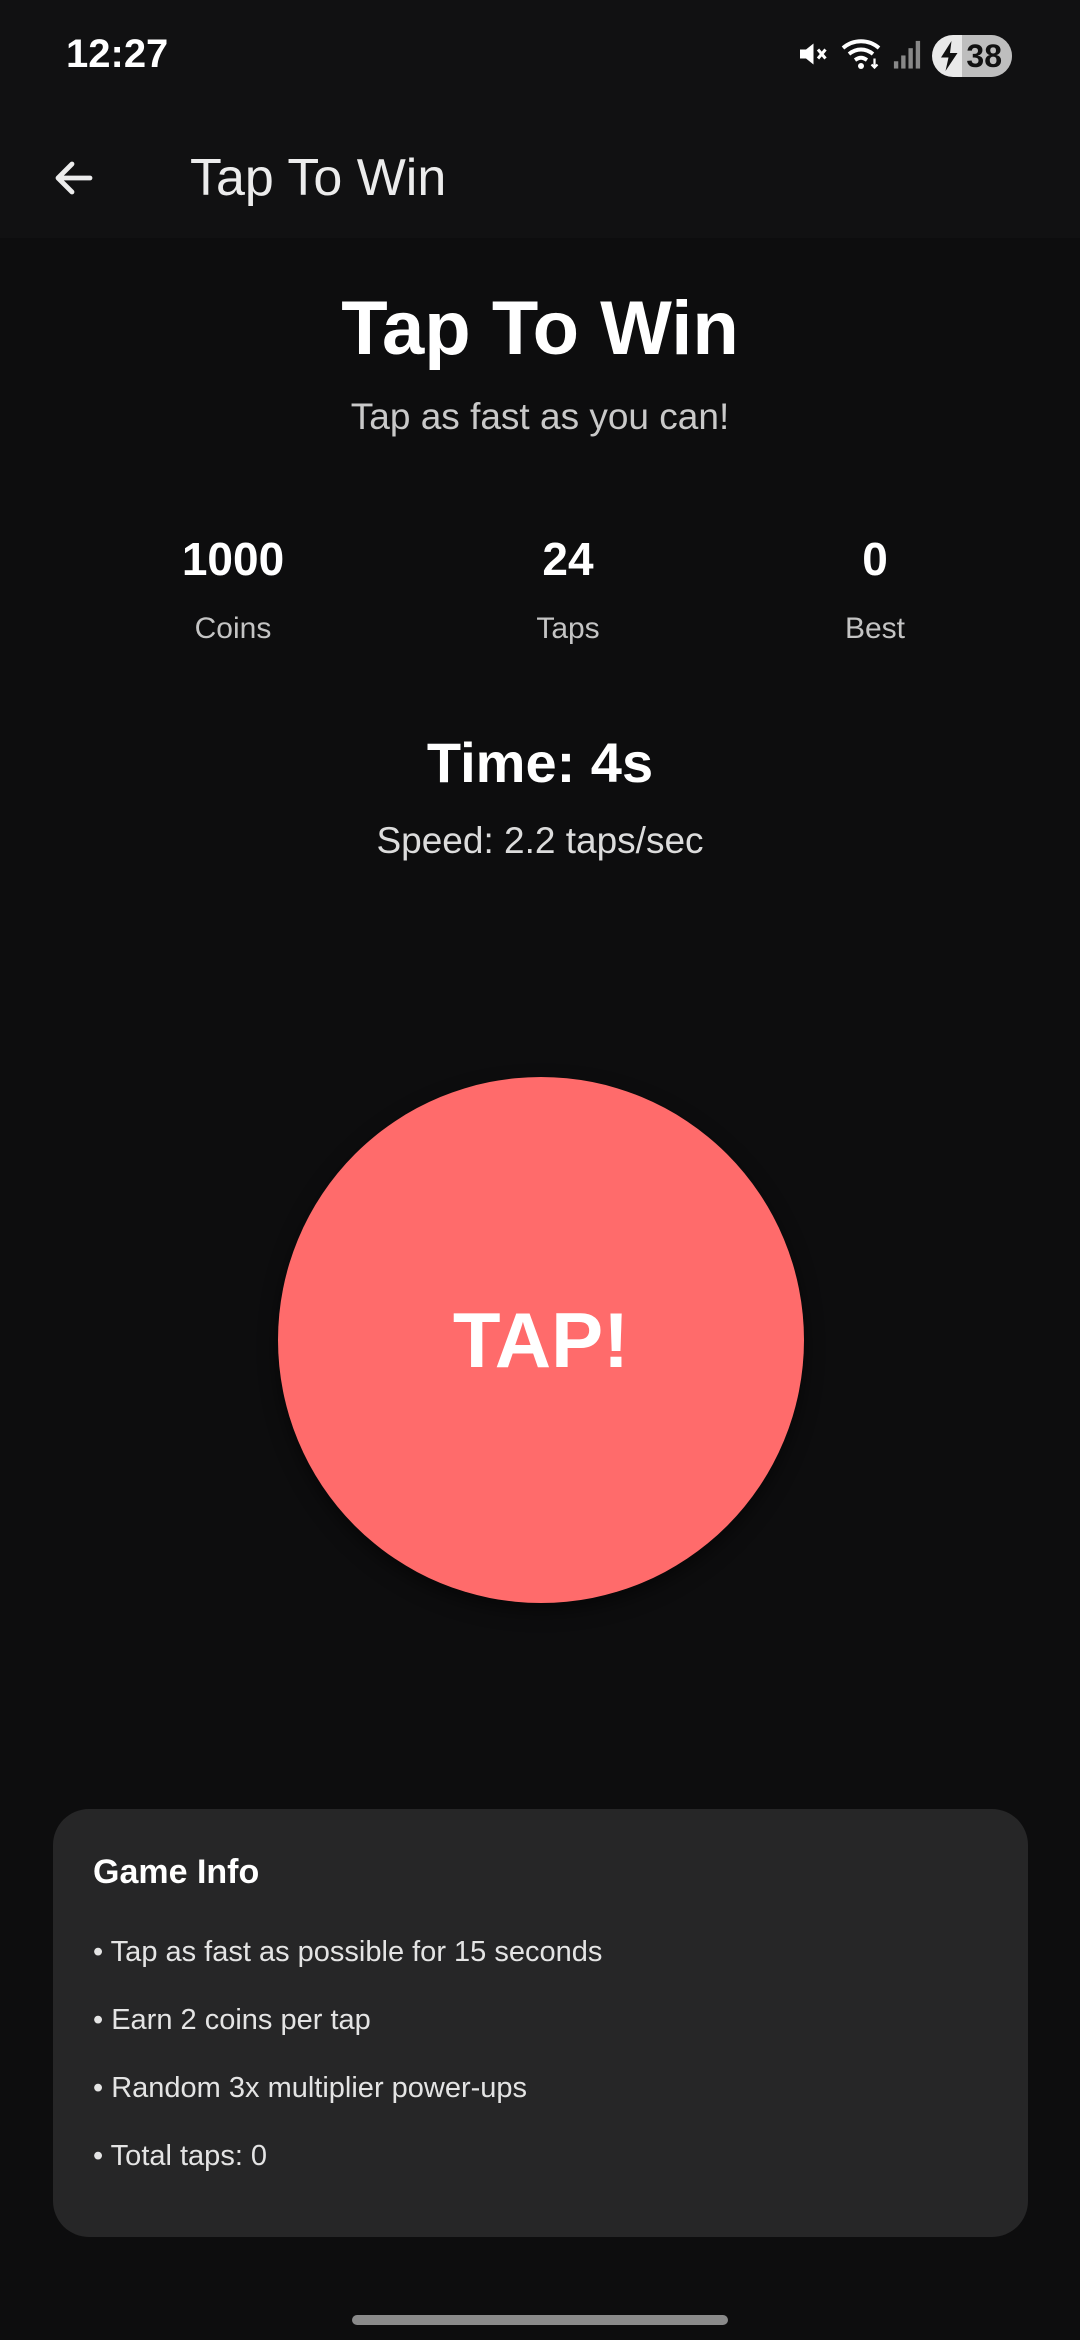 This screenshot has width=1080, height=2340. What do you see at coordinates (861, 56) in the screenshot?
I see `wifi-icon` at bounding box center [861, 56].